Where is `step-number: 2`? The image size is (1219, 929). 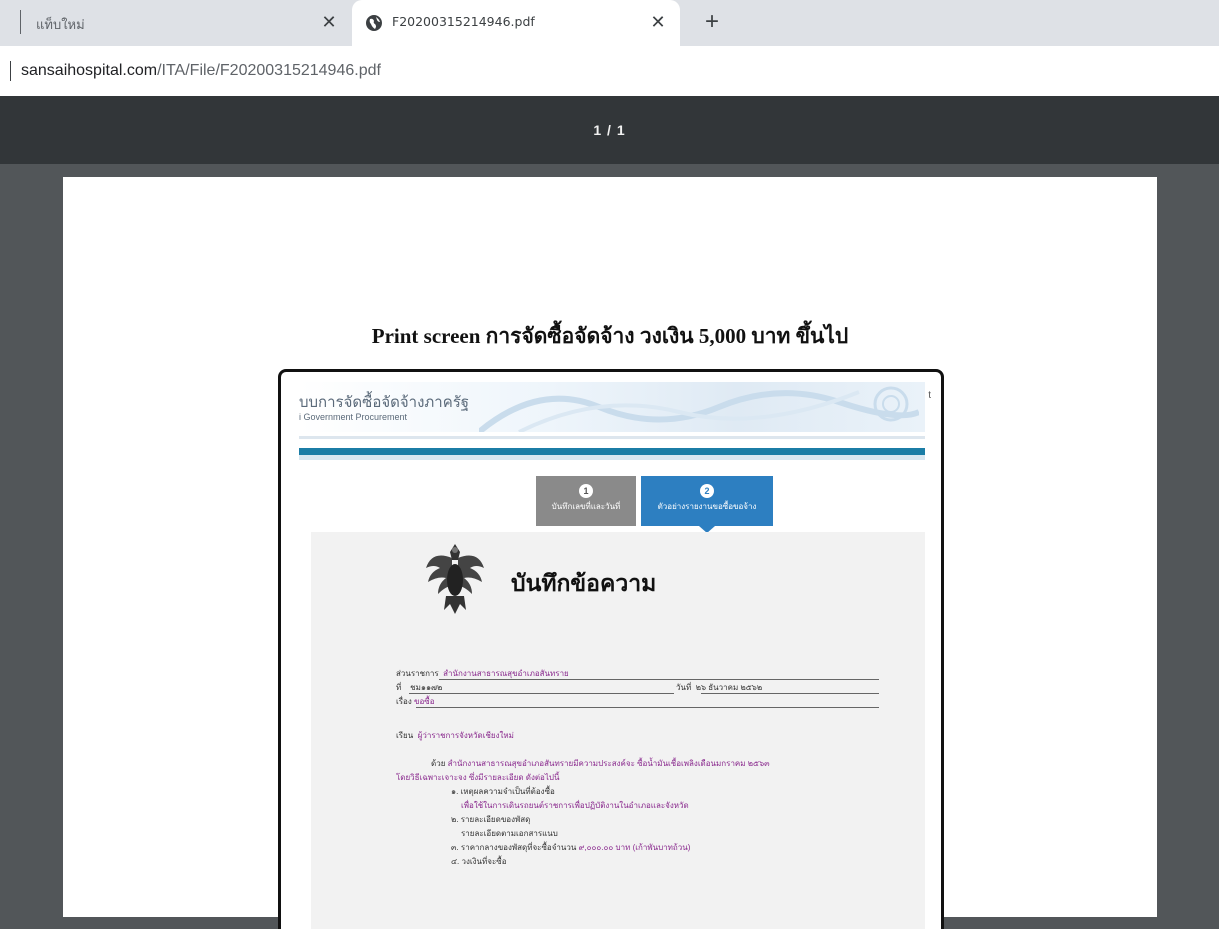 step-number: 2 is located at coordinates (707, 491).